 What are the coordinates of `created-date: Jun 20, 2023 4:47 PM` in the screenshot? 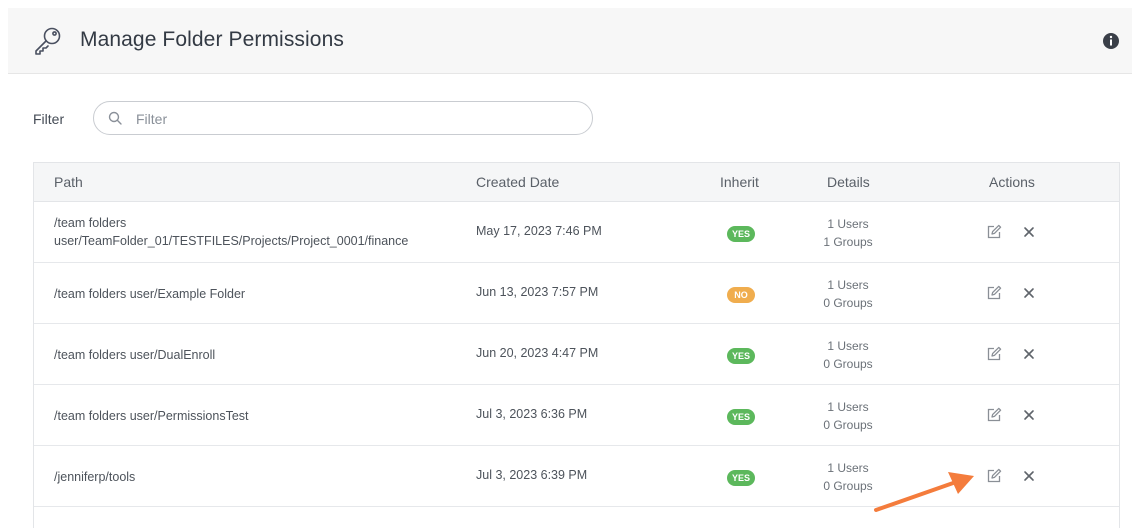 It's located at (537, 353).